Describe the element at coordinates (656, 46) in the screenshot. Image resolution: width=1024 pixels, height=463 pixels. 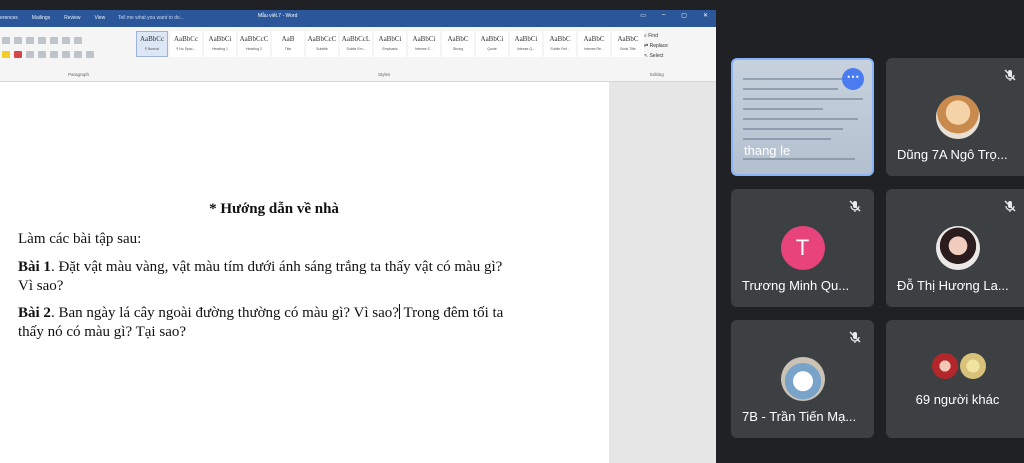
I see `replace-button: ⇄ Replace` at that location.